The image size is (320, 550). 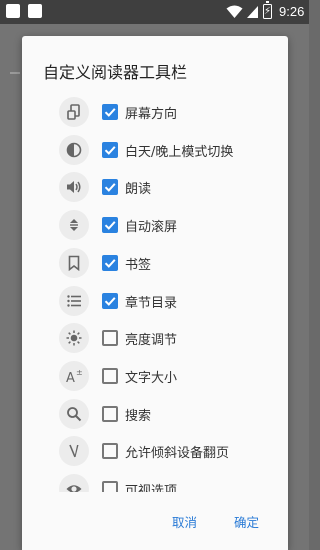 I want to click on toolbar-option-row: 搜索, so click(x=155, y=414).